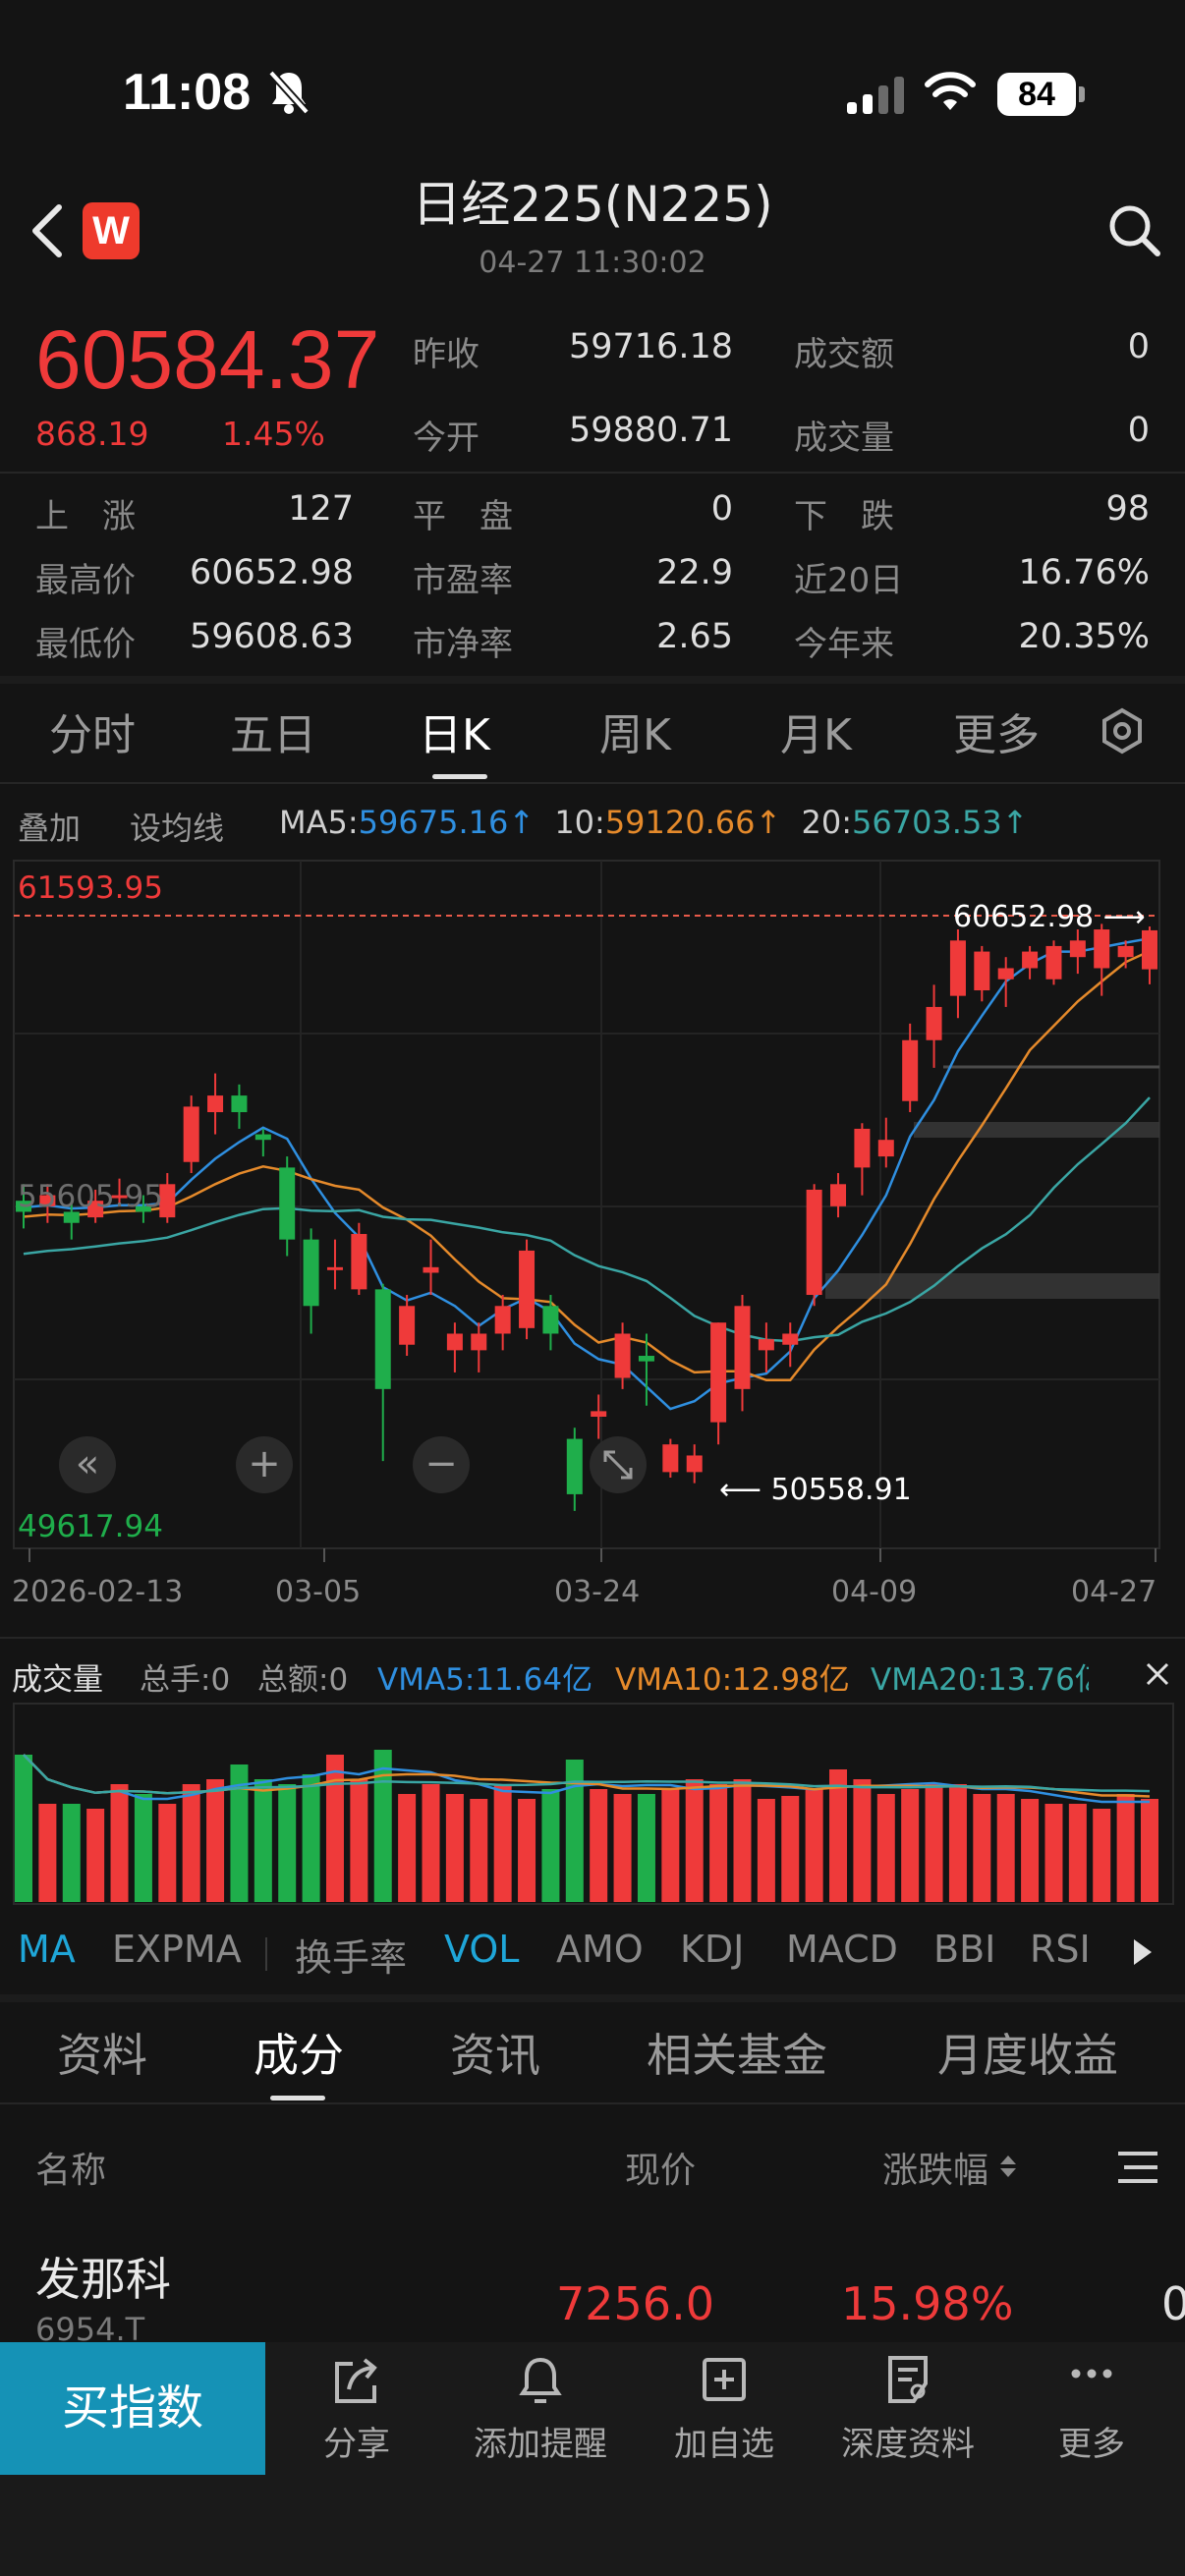 The width and height of the screenshot is (1185, 2576). I want to click on add-watchlist-label: 加自选, so click(724, 2444).